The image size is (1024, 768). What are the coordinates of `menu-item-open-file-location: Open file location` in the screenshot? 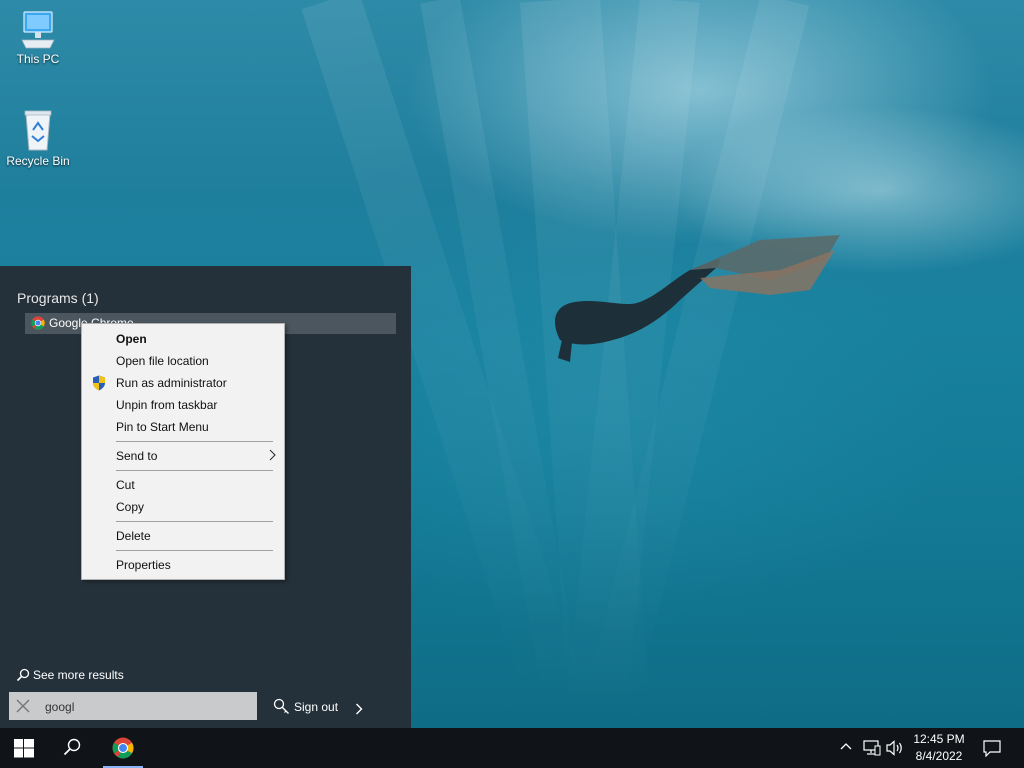 It's located at (183, 361).